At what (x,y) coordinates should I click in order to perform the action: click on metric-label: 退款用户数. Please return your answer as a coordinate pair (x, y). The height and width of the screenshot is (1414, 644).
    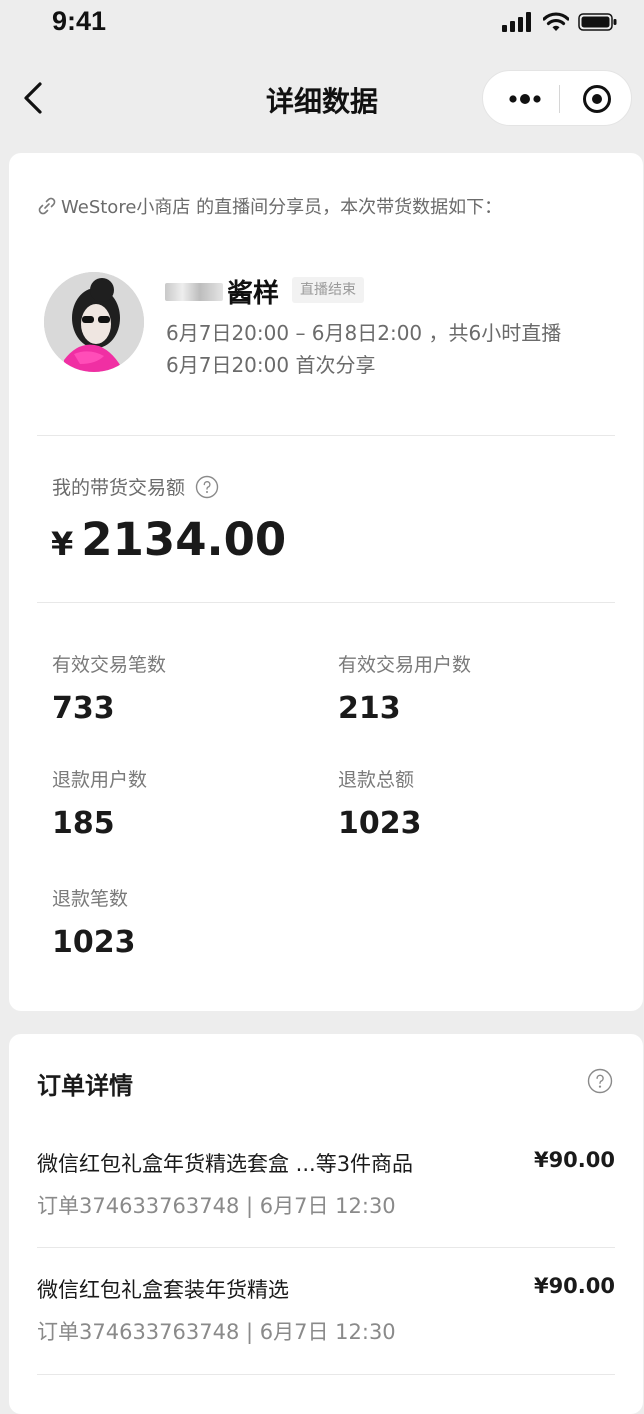
    Looking at the image, I should click on (100, 780).